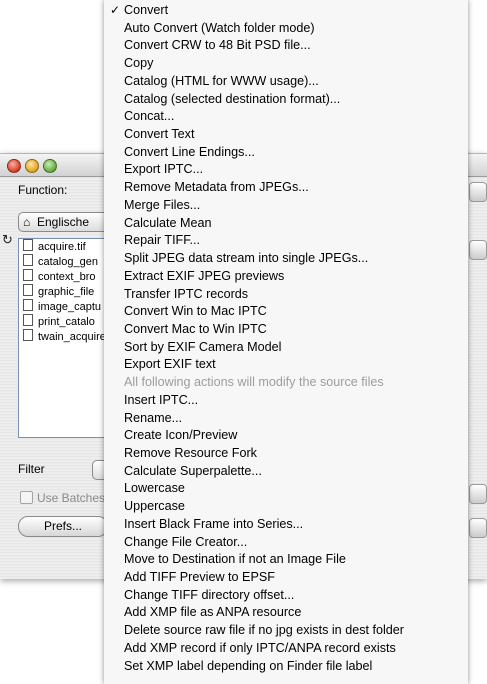  I want to click on close-window-button, so click(14, 166).